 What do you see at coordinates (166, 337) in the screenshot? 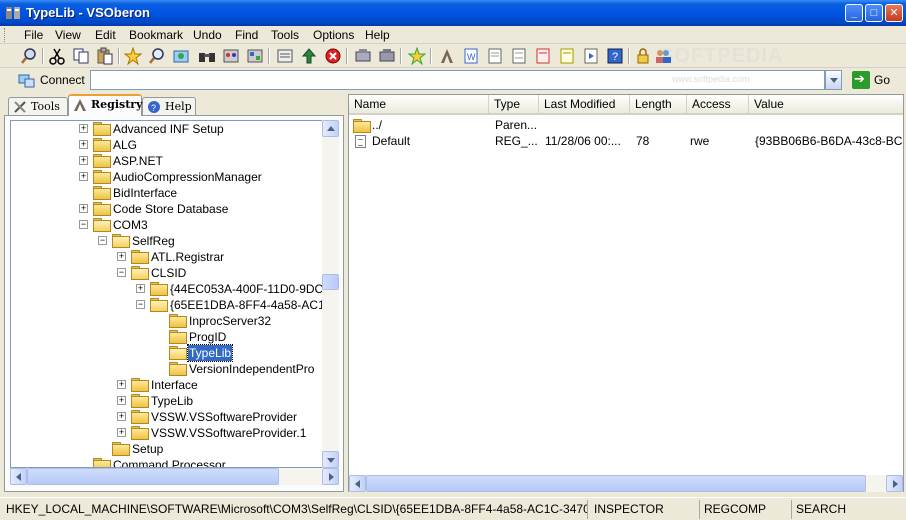
I see `tree-node: ProgID` at bounding box center [166, 337].